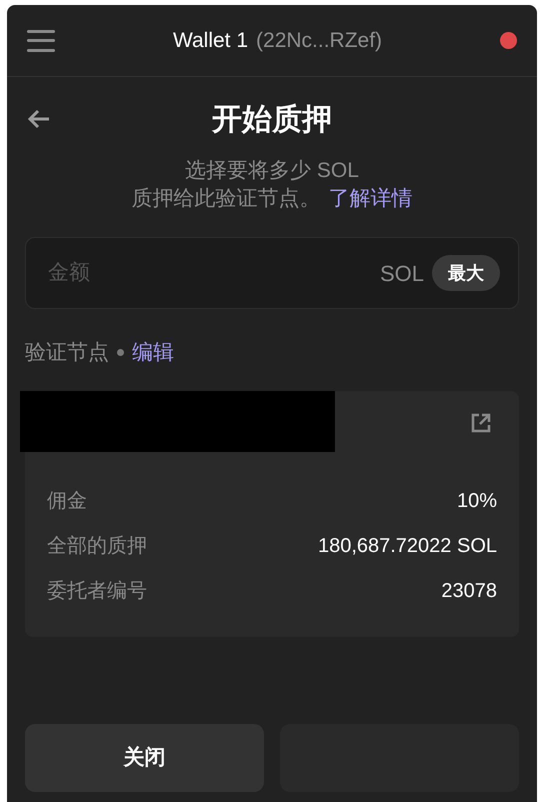 This screenshot has width=545, height=802. I want to click on detail-label: 委托者编号, so click(97, 591).